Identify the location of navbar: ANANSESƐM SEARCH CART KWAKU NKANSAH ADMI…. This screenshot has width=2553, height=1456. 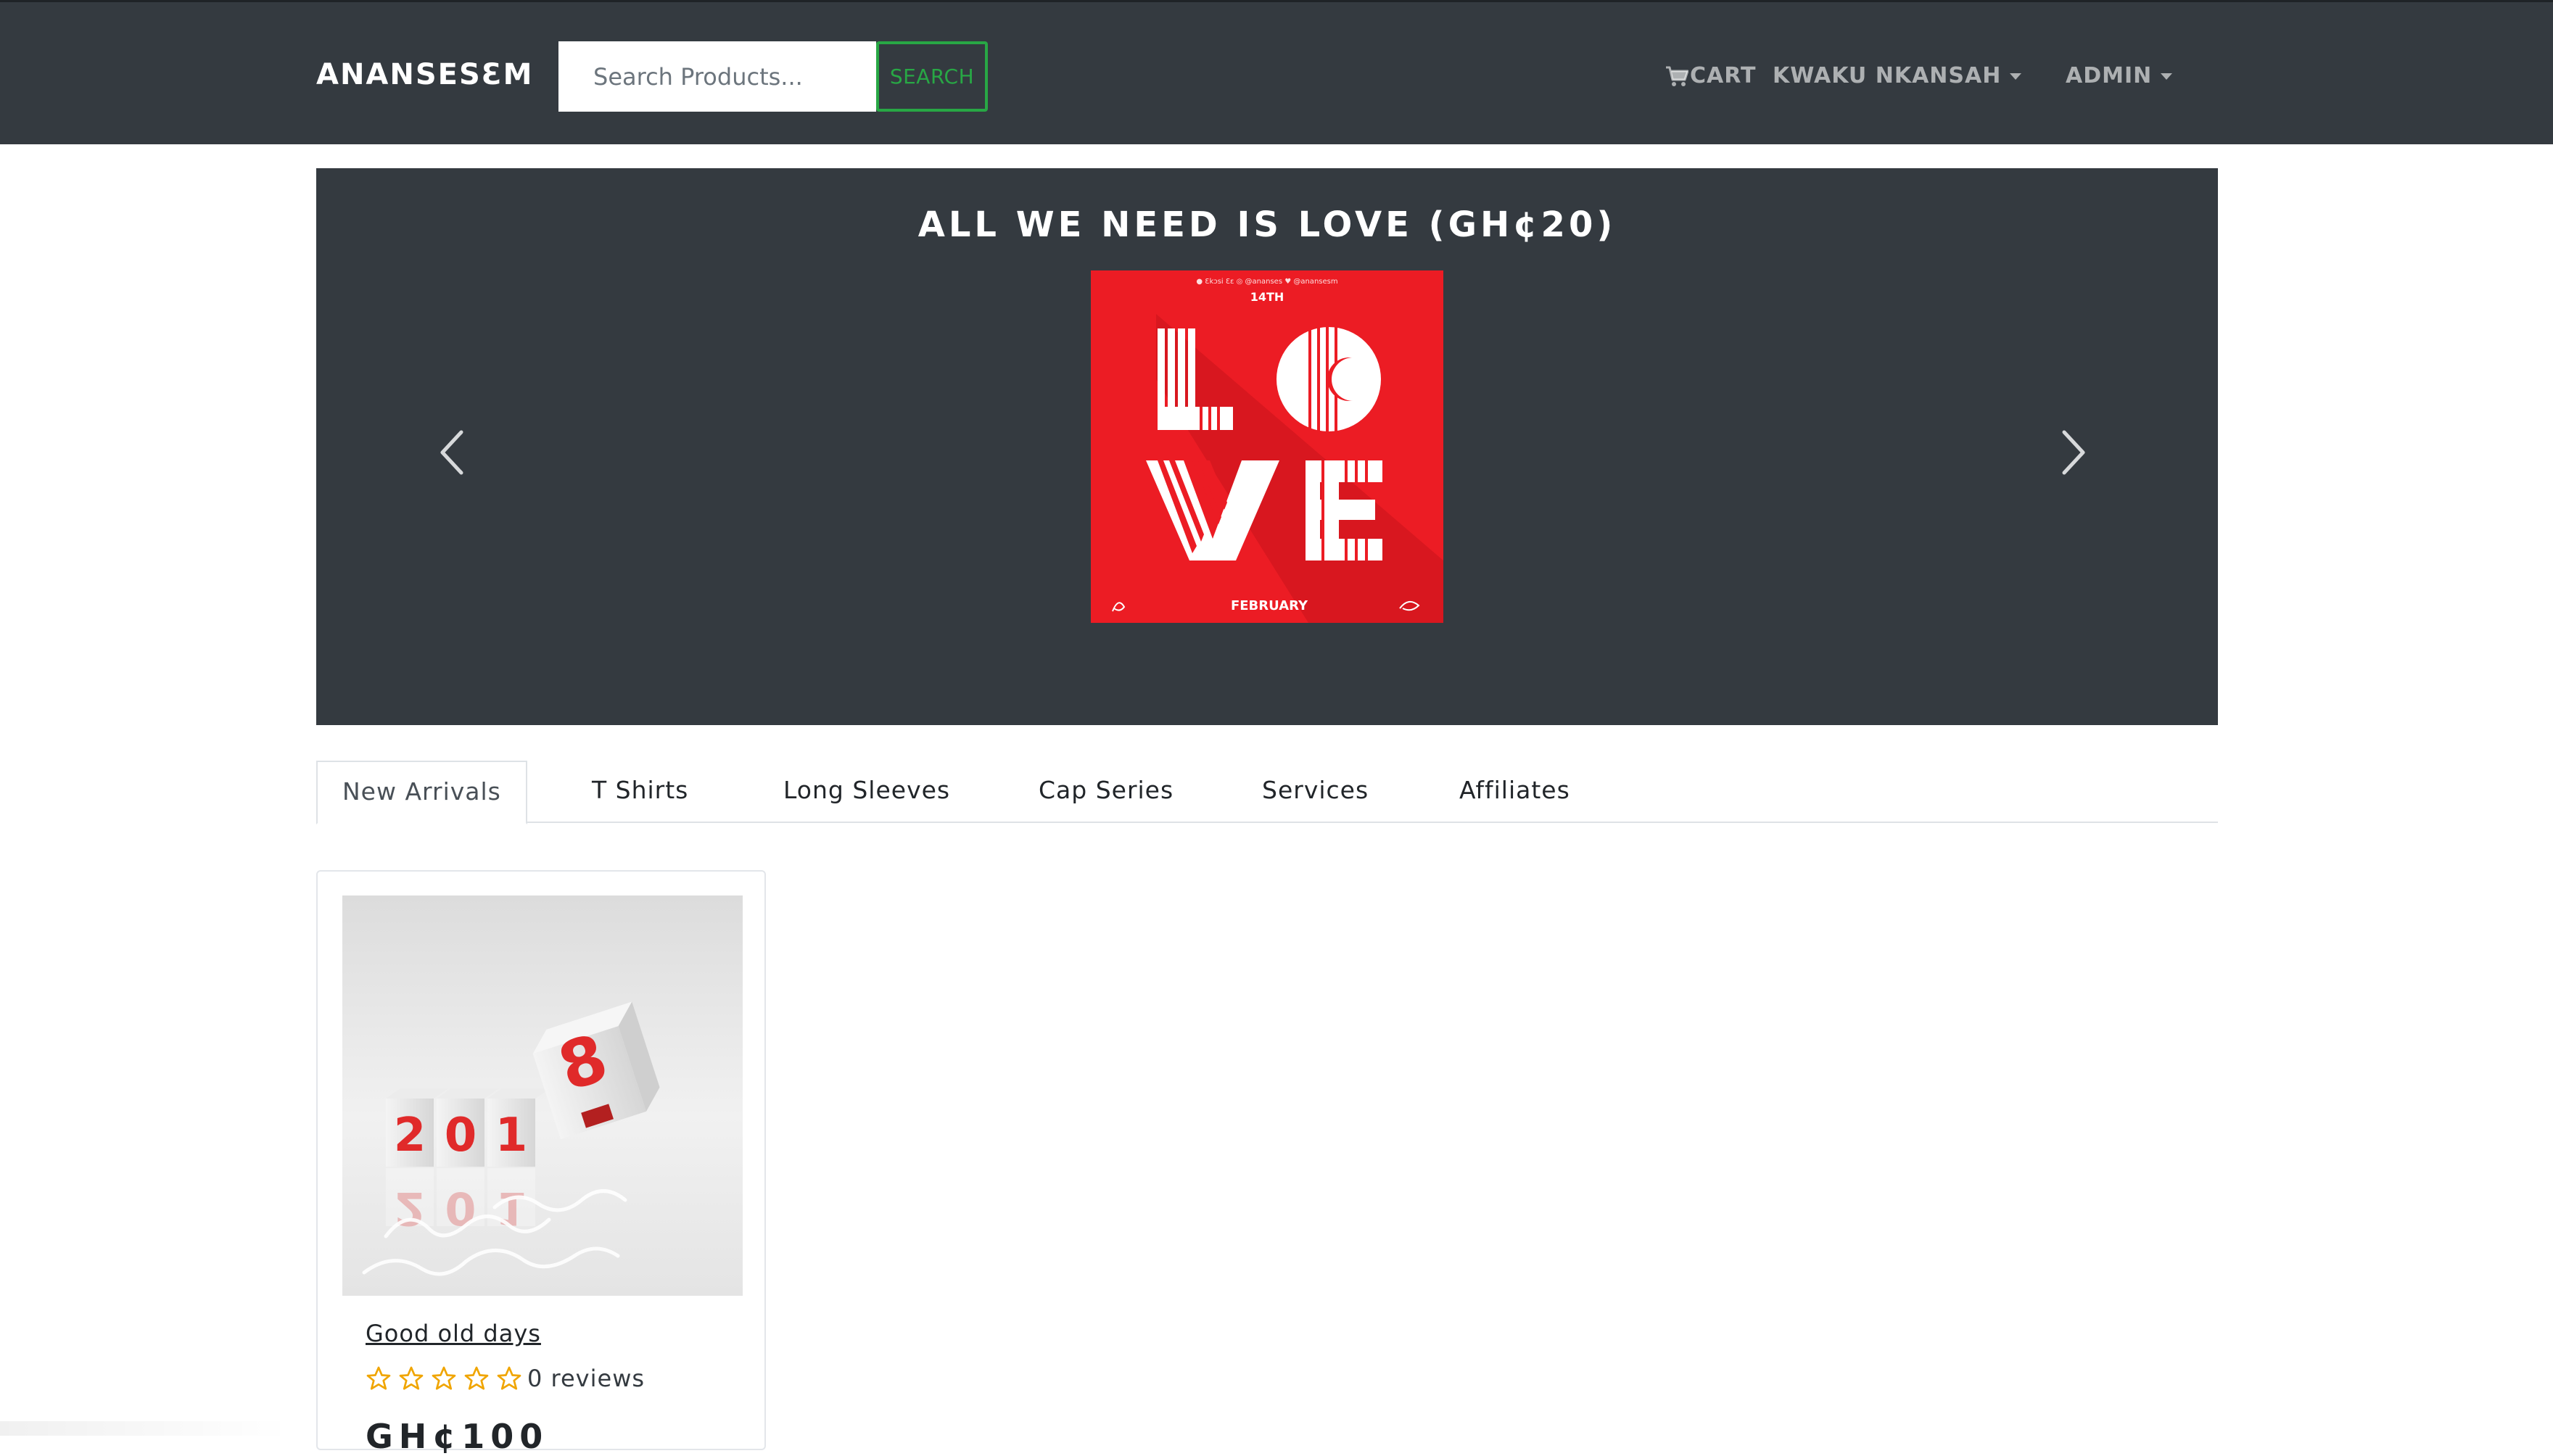
(1276, 72).